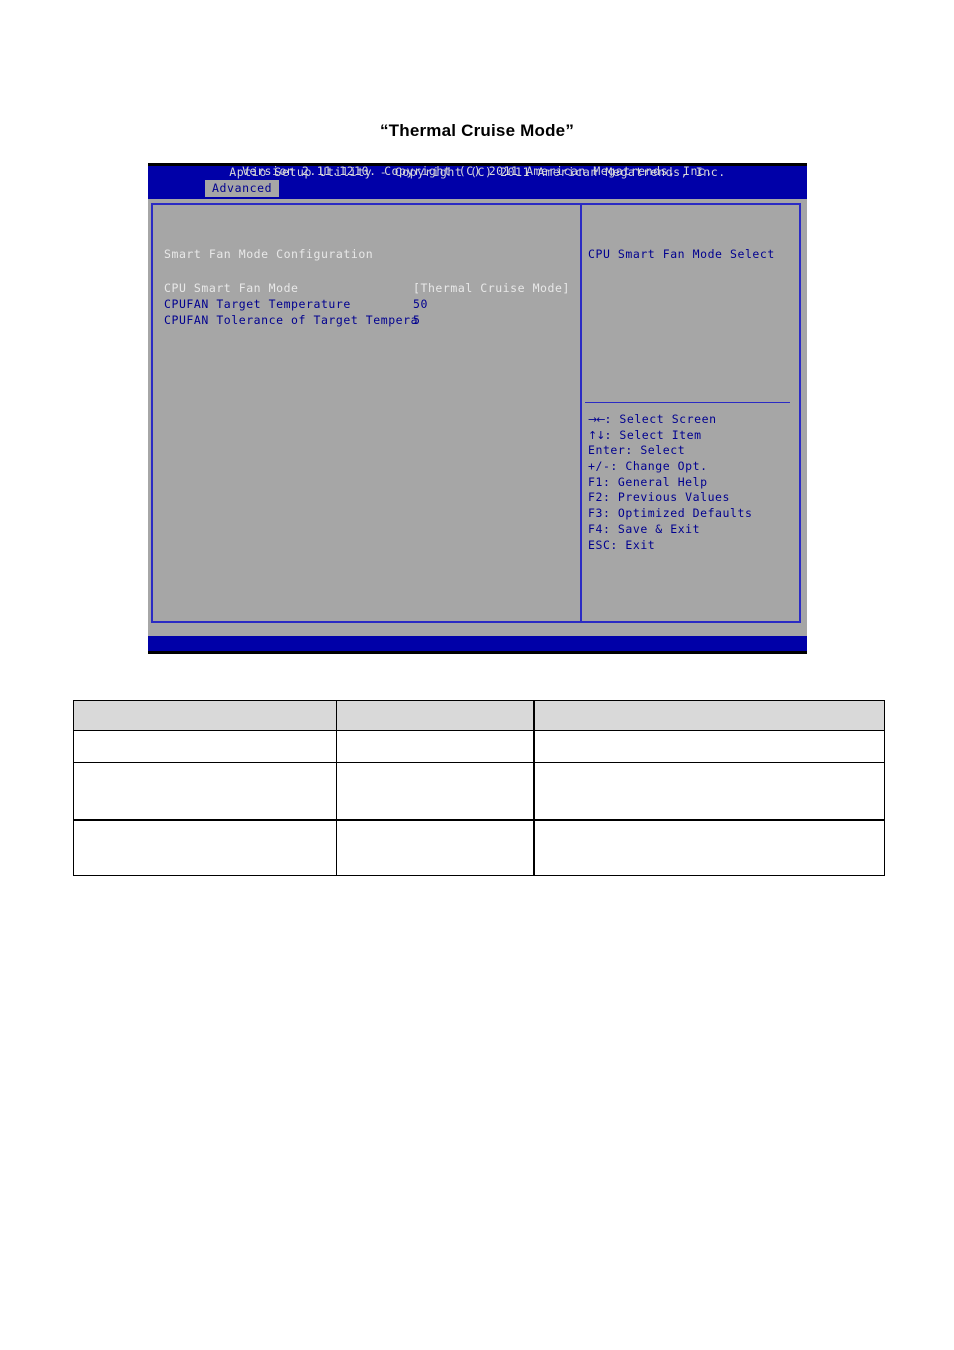 The width and height of the screenshot is (954, 1350). What do you see at coordinates (633, 544) in the screenshot?
I see `legend-item-label: : Exit` at bounding box center [633, 544].